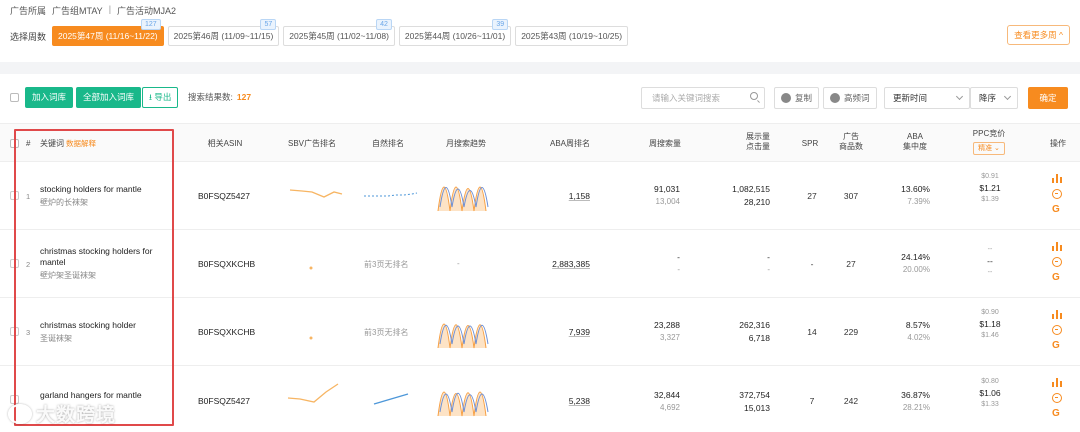 This screenshot has width=1080, height=432. Describe the element at coordinates (768, 269) in the screenshot. I see `clicks-value: -` at that location.